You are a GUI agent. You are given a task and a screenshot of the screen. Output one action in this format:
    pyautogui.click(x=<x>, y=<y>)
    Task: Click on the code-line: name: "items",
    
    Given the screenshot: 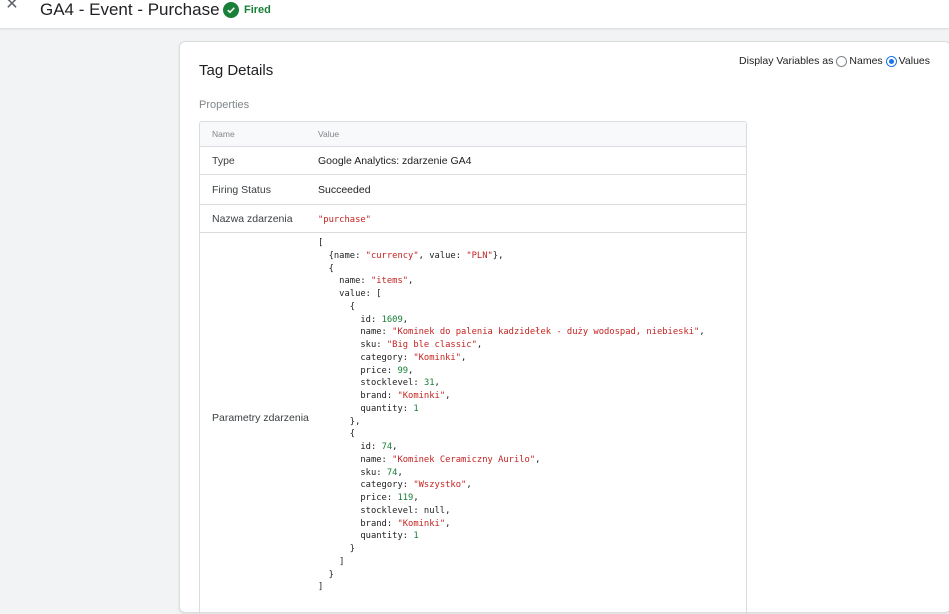 What is the action you would take?
    pyautogui.click(x=511, y=281)
    